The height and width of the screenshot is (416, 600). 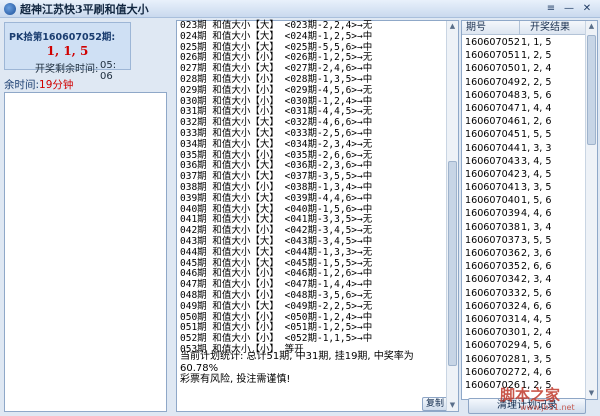 I want to click on watermark-url: www.jb51.net, so click(x=547, y=407).